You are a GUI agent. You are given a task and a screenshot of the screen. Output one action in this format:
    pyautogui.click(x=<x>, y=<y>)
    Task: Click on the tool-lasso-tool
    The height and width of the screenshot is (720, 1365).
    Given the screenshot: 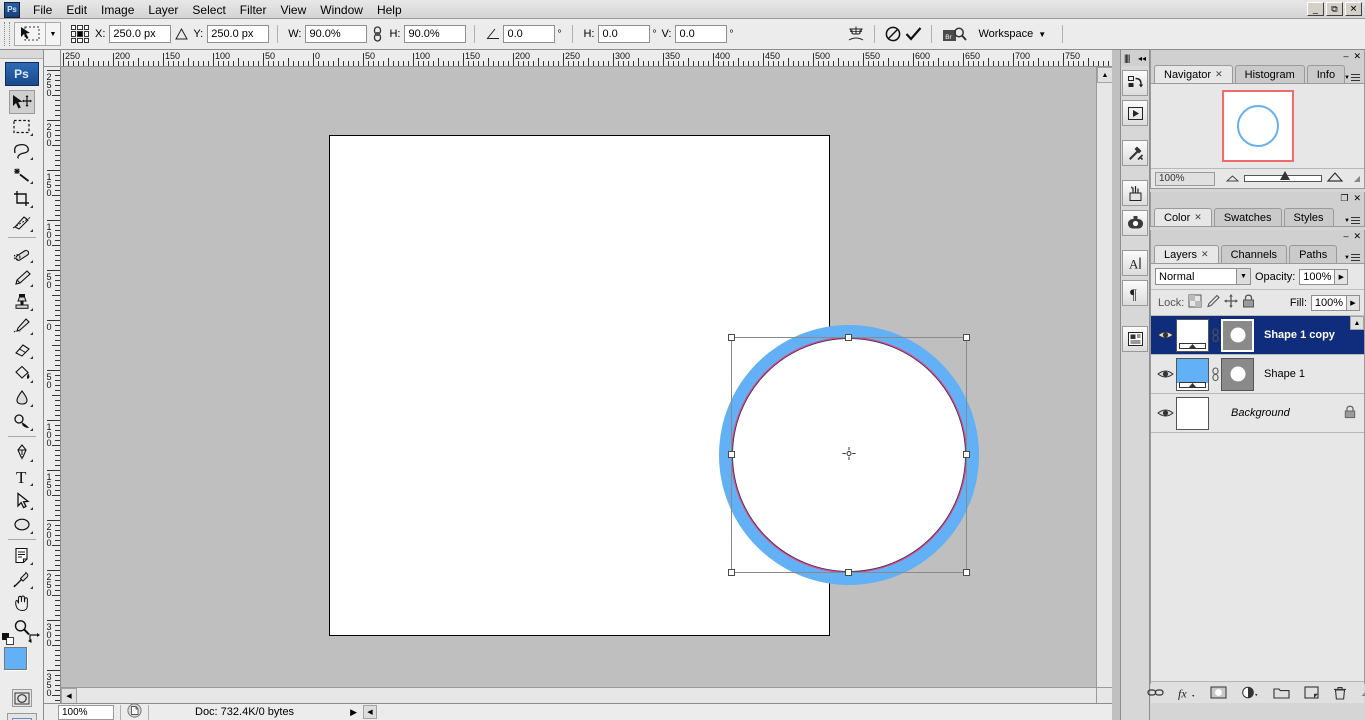 What is the action you would take?
    pyautogui.click(x=22, y=150)
    